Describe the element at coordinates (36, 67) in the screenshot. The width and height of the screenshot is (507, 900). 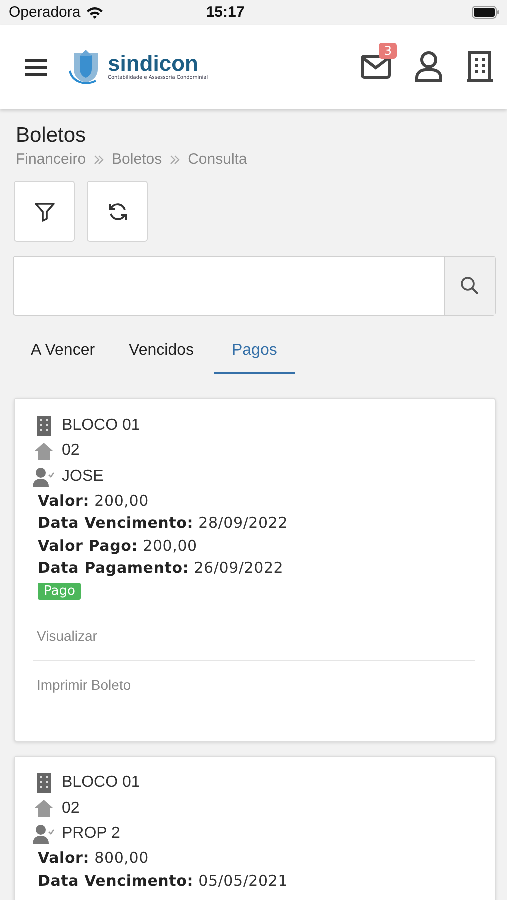
I see `menu-icon` at that location.